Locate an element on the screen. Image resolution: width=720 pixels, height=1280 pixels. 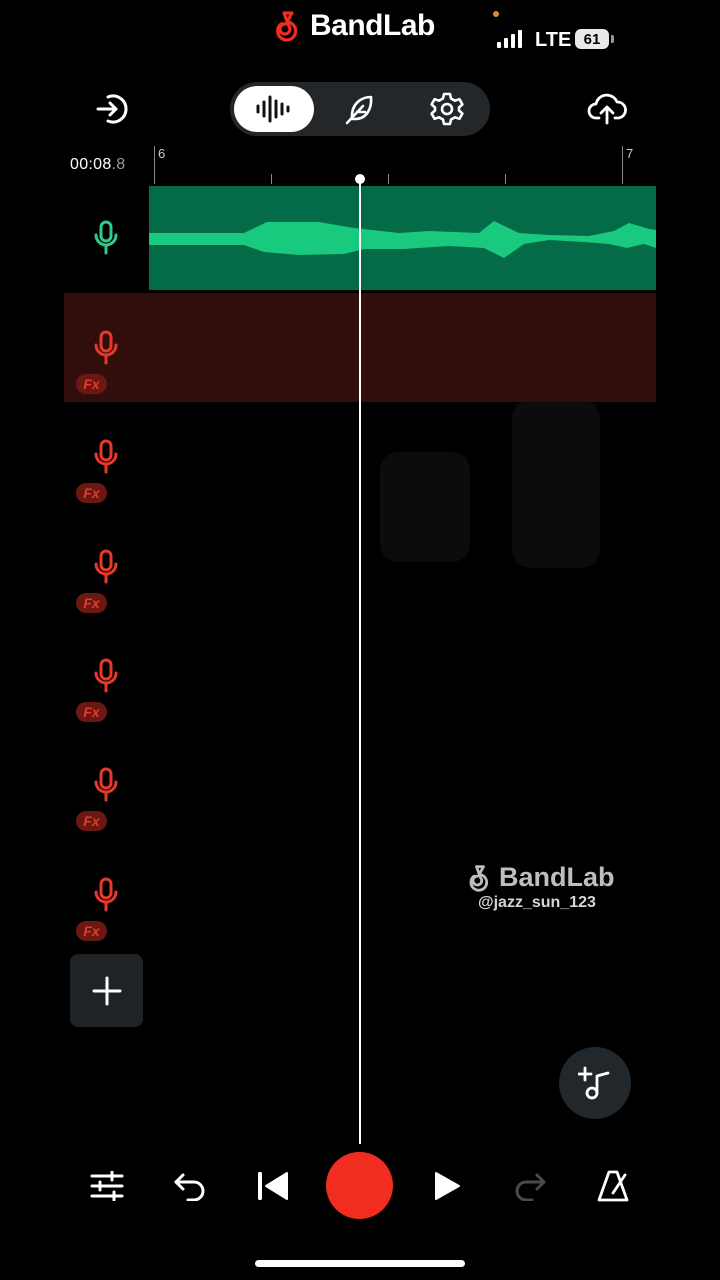
time-main: 00:08 is located at coordinates (91, 164).